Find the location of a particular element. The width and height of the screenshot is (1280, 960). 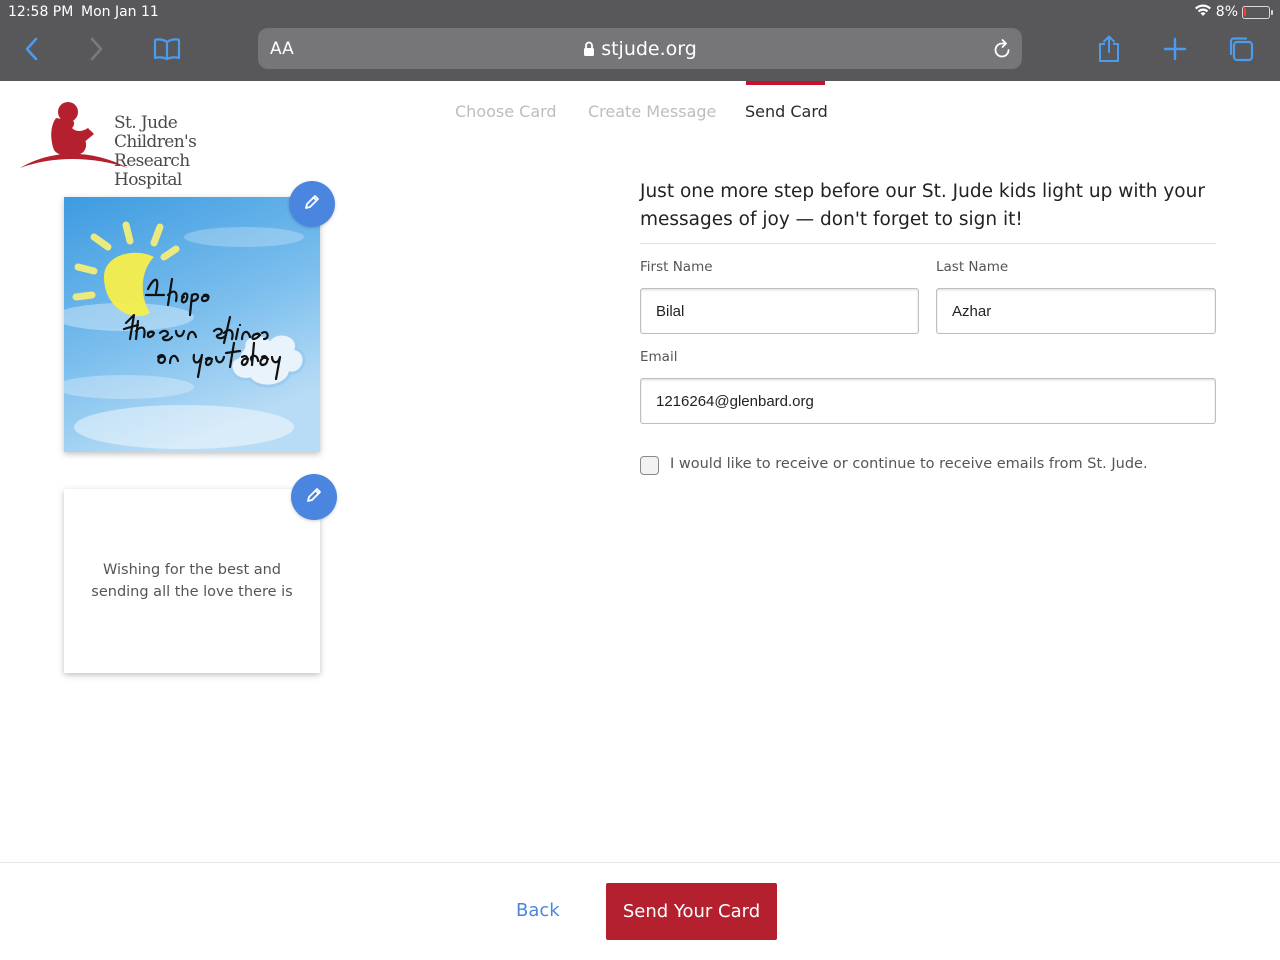

card-front is located at coordinates (192, 324).